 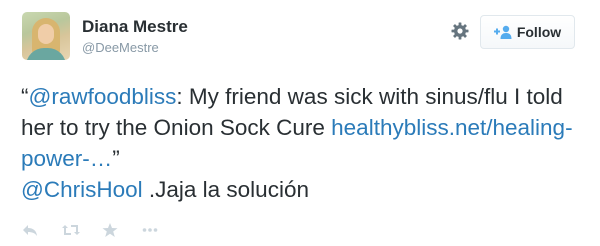 What do you see at coordinates (225, 189) in the screenshot?
I see `tweet-reply-text: .Jaja la solución` at bounding box center [225, 189].